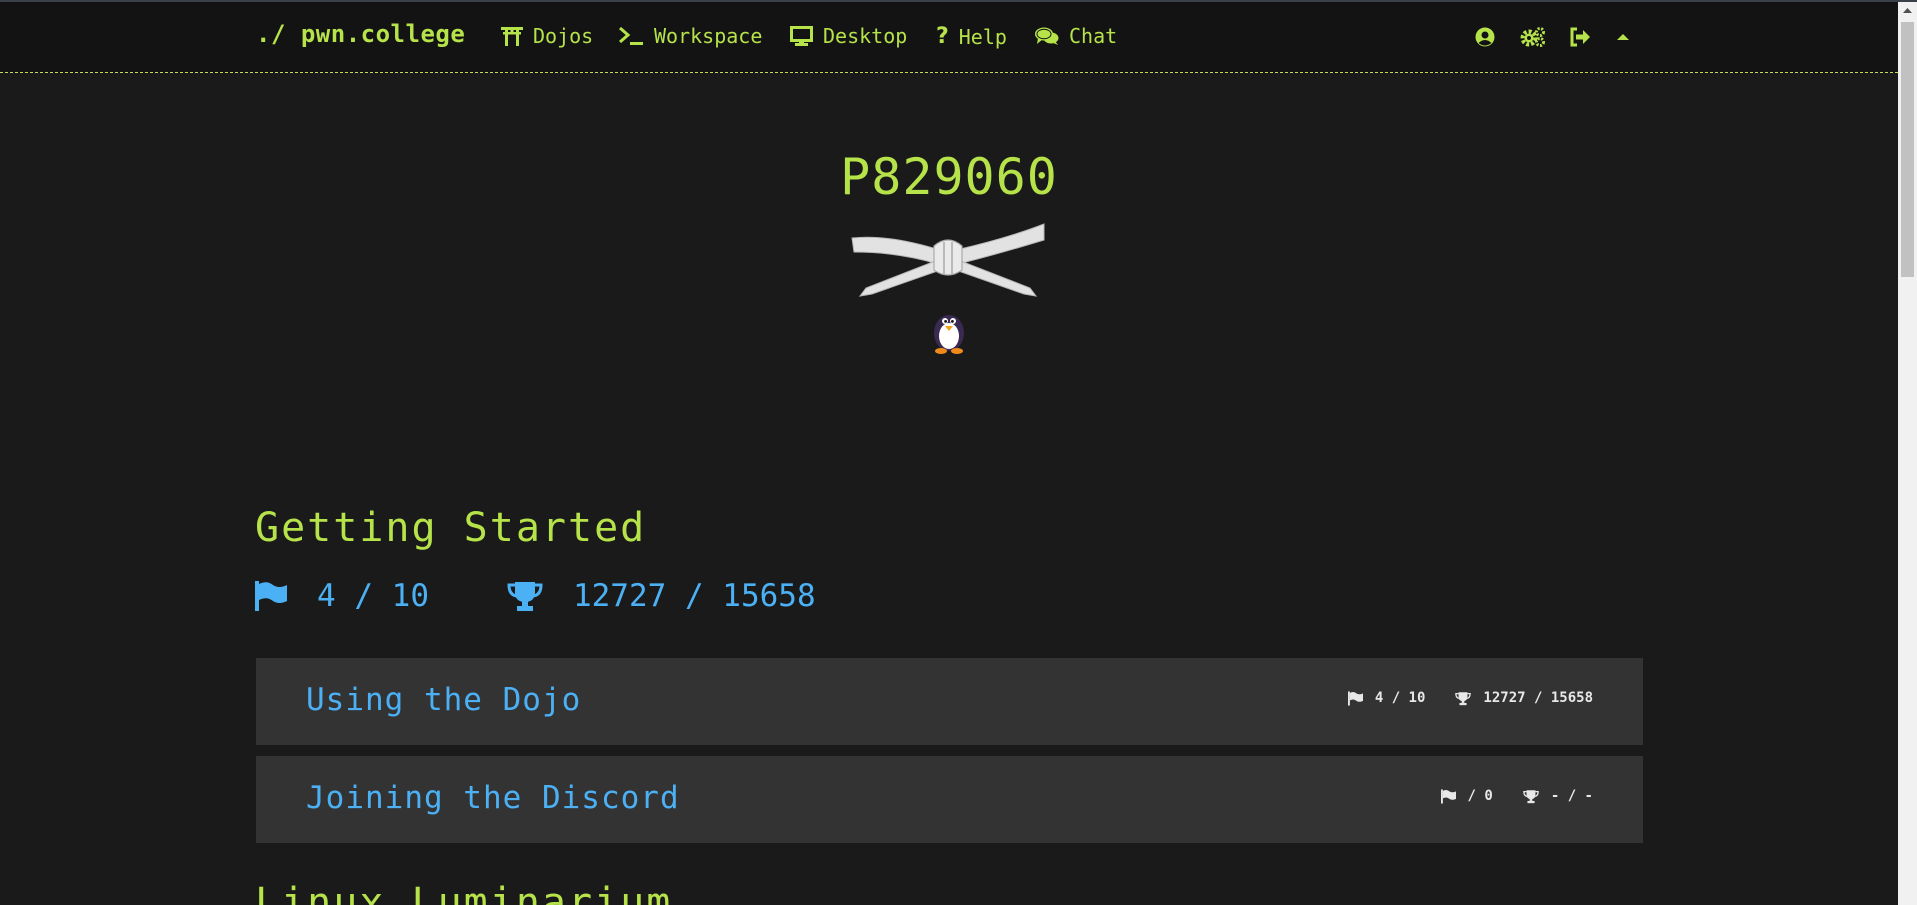 The image size is (1917, 905). Describe the element at coordinates (949, 177) in the screenshot. I see `username: P829060` at that location.